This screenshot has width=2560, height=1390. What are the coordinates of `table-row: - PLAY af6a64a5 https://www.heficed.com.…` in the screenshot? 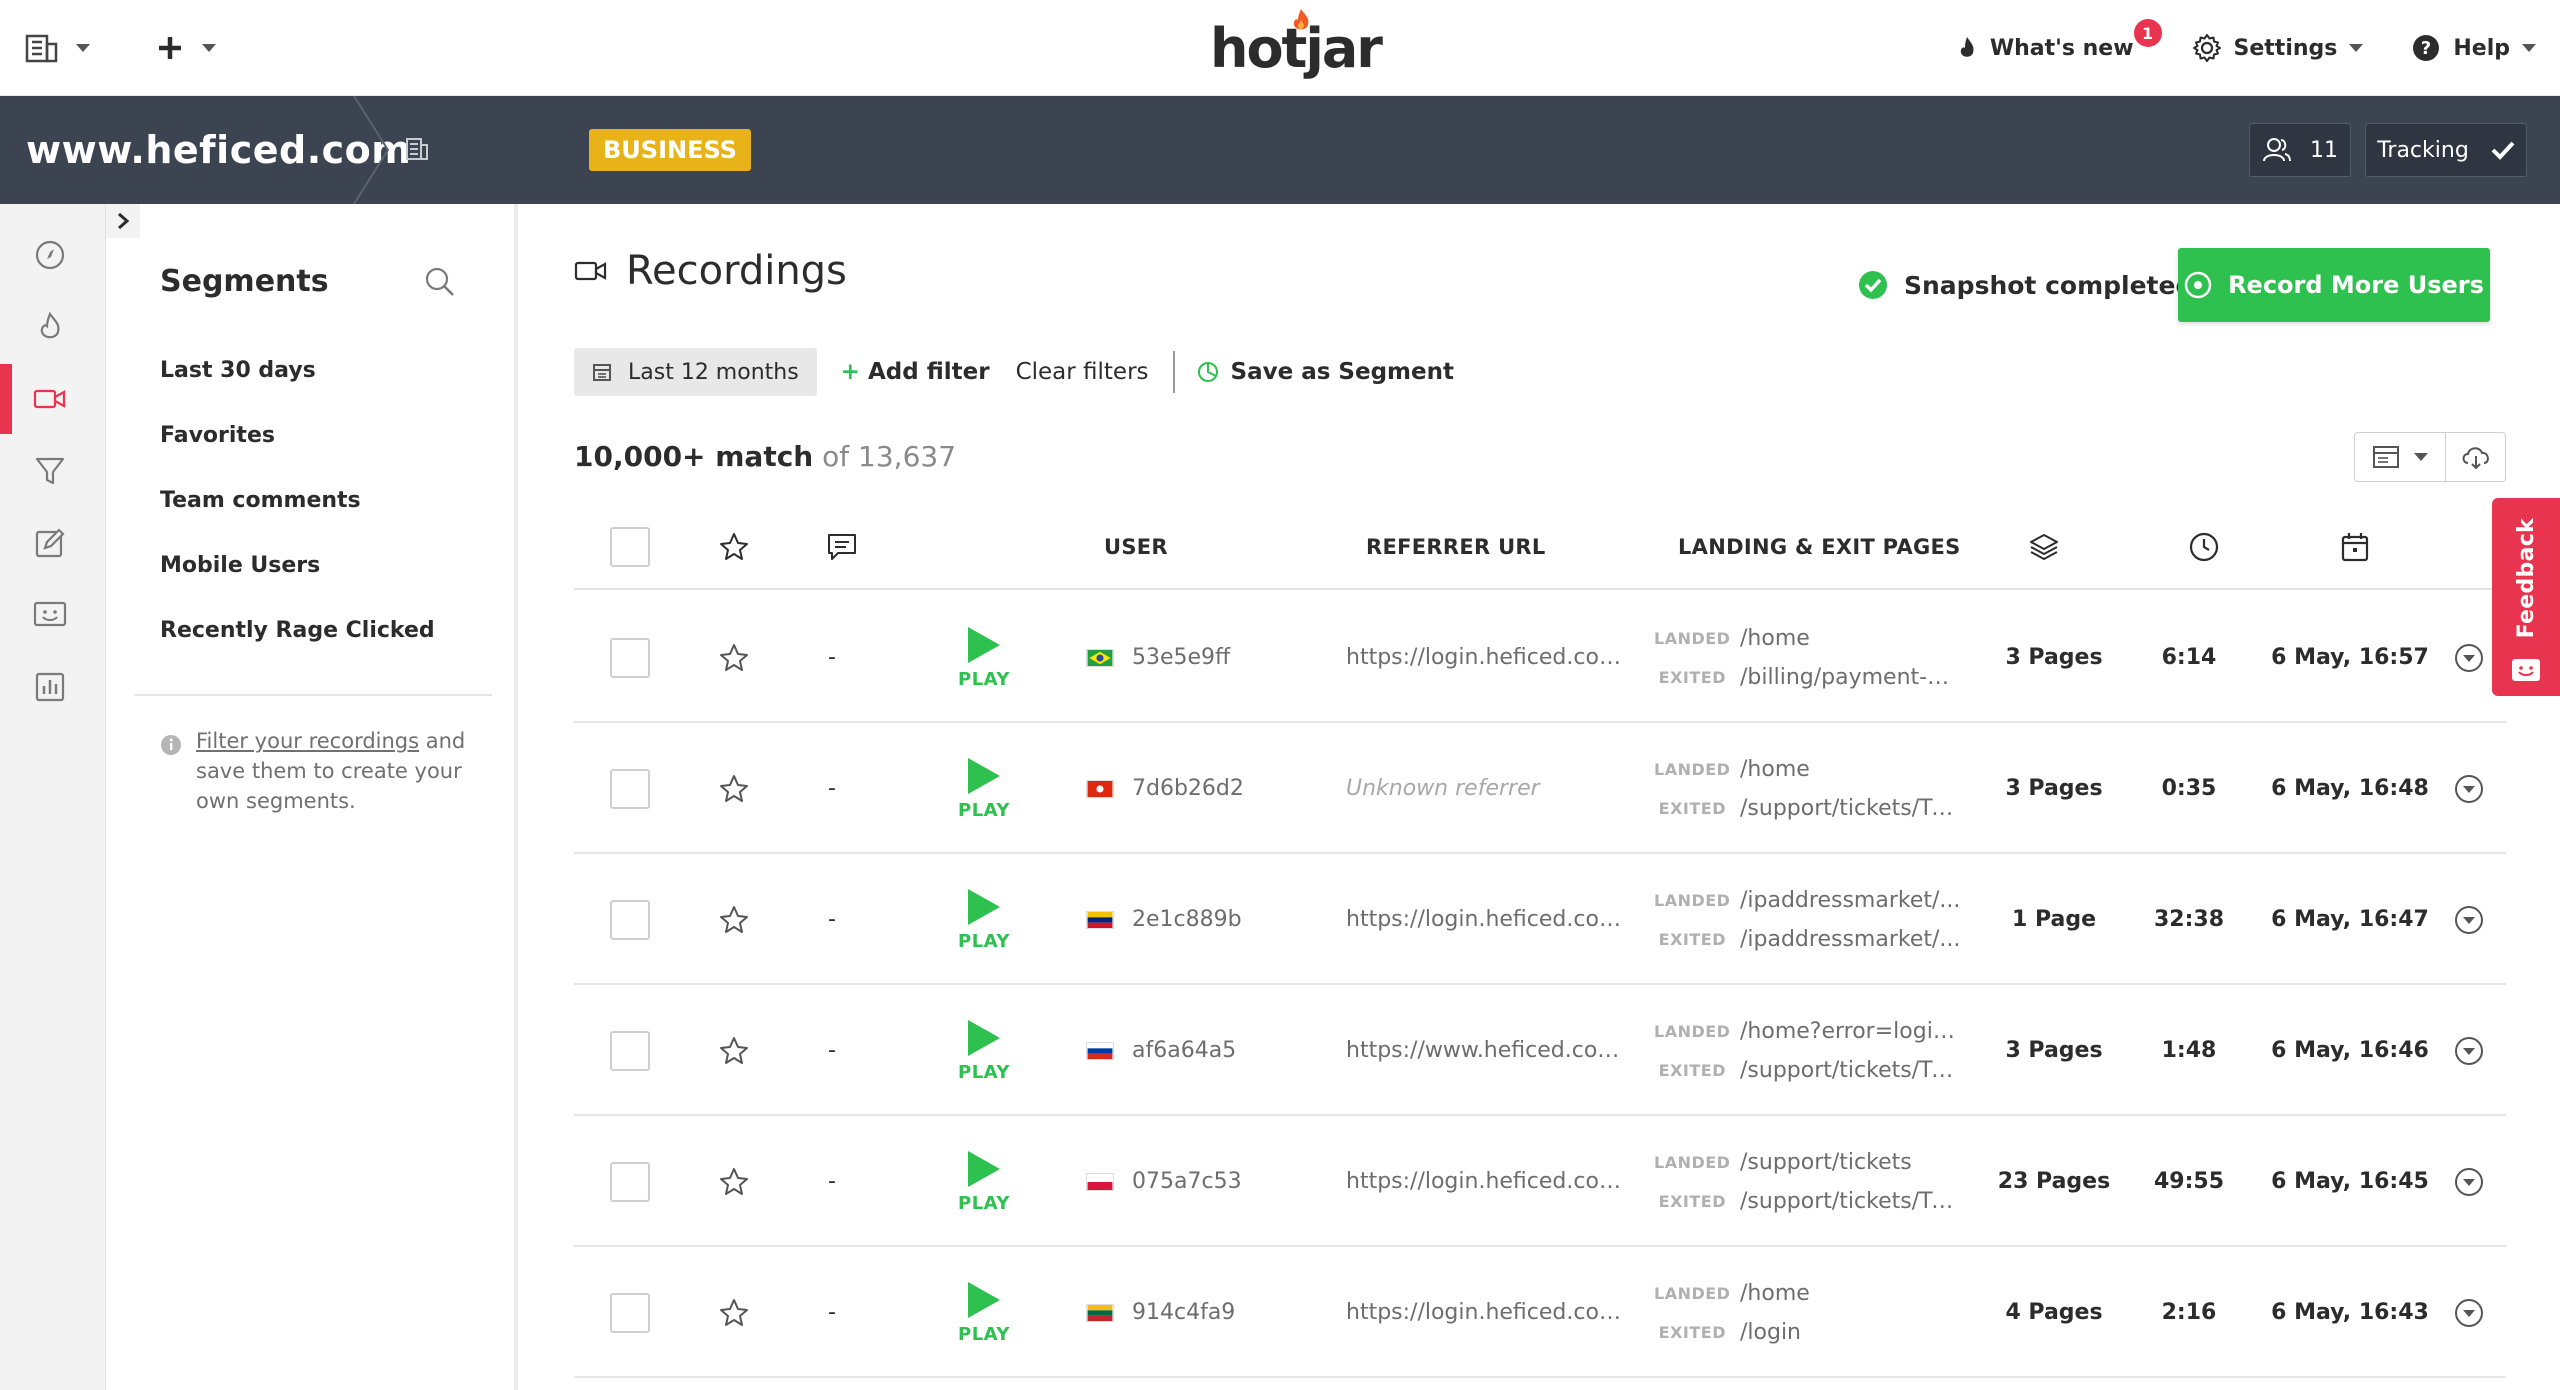 It's located at (1540, 1050).